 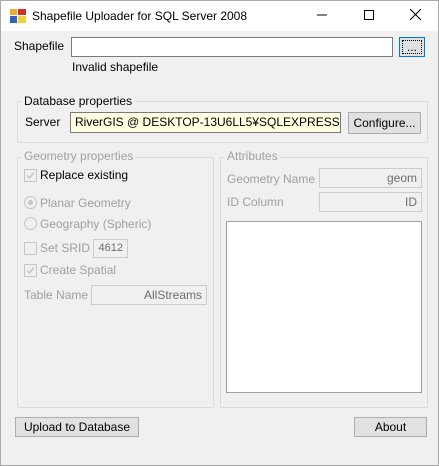 I want to click on about-button-label: About, so click(x=390, y=427).